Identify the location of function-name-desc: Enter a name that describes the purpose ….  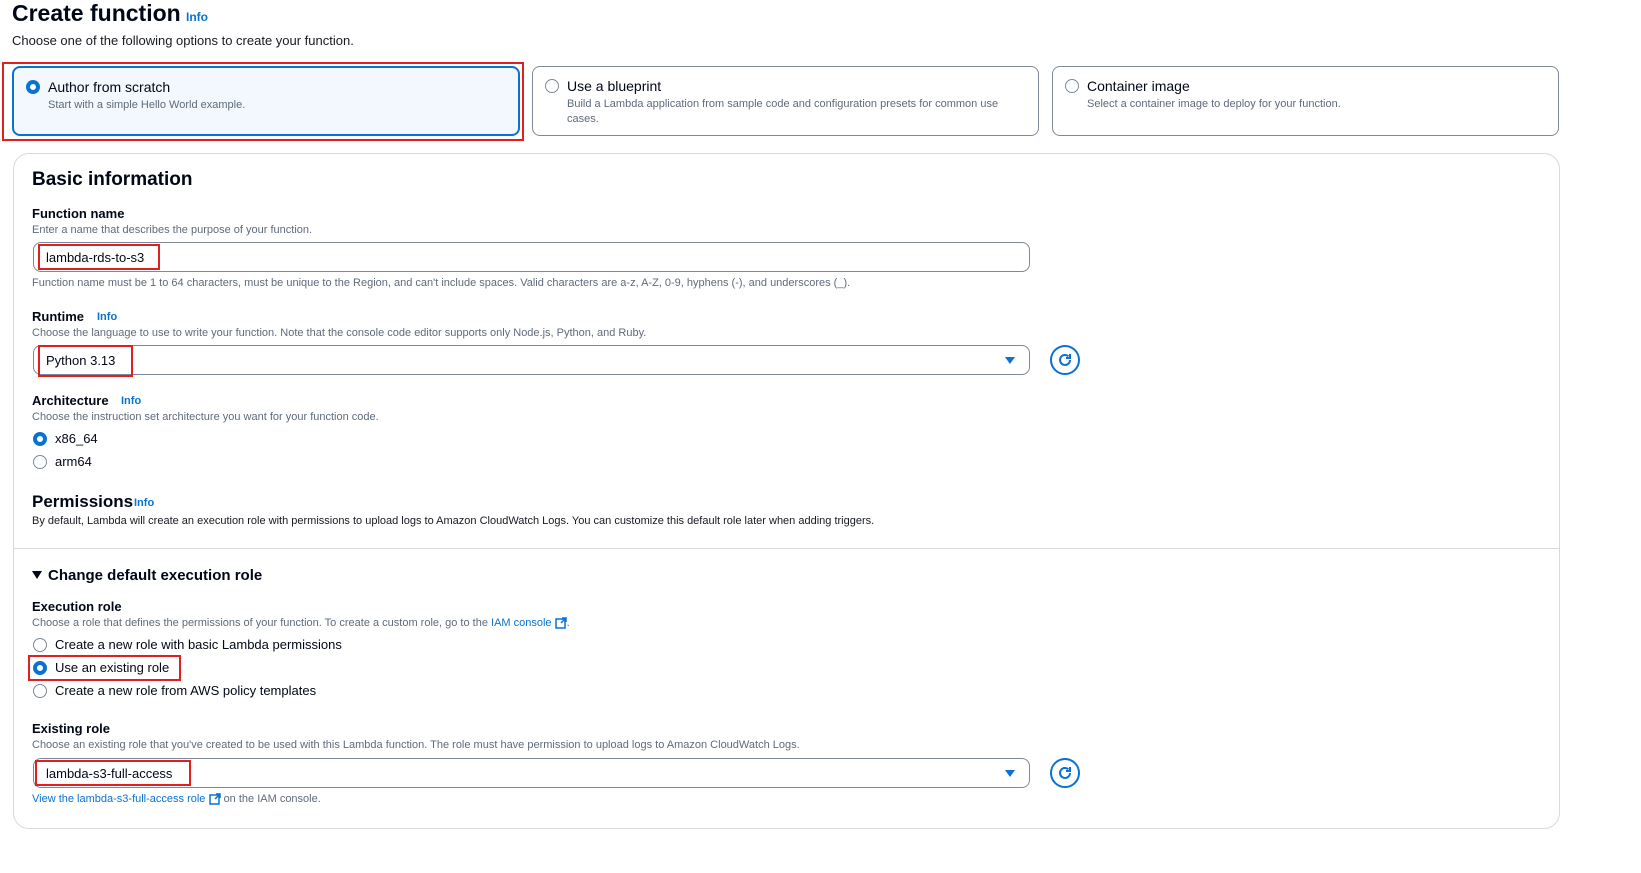
(172, 230).